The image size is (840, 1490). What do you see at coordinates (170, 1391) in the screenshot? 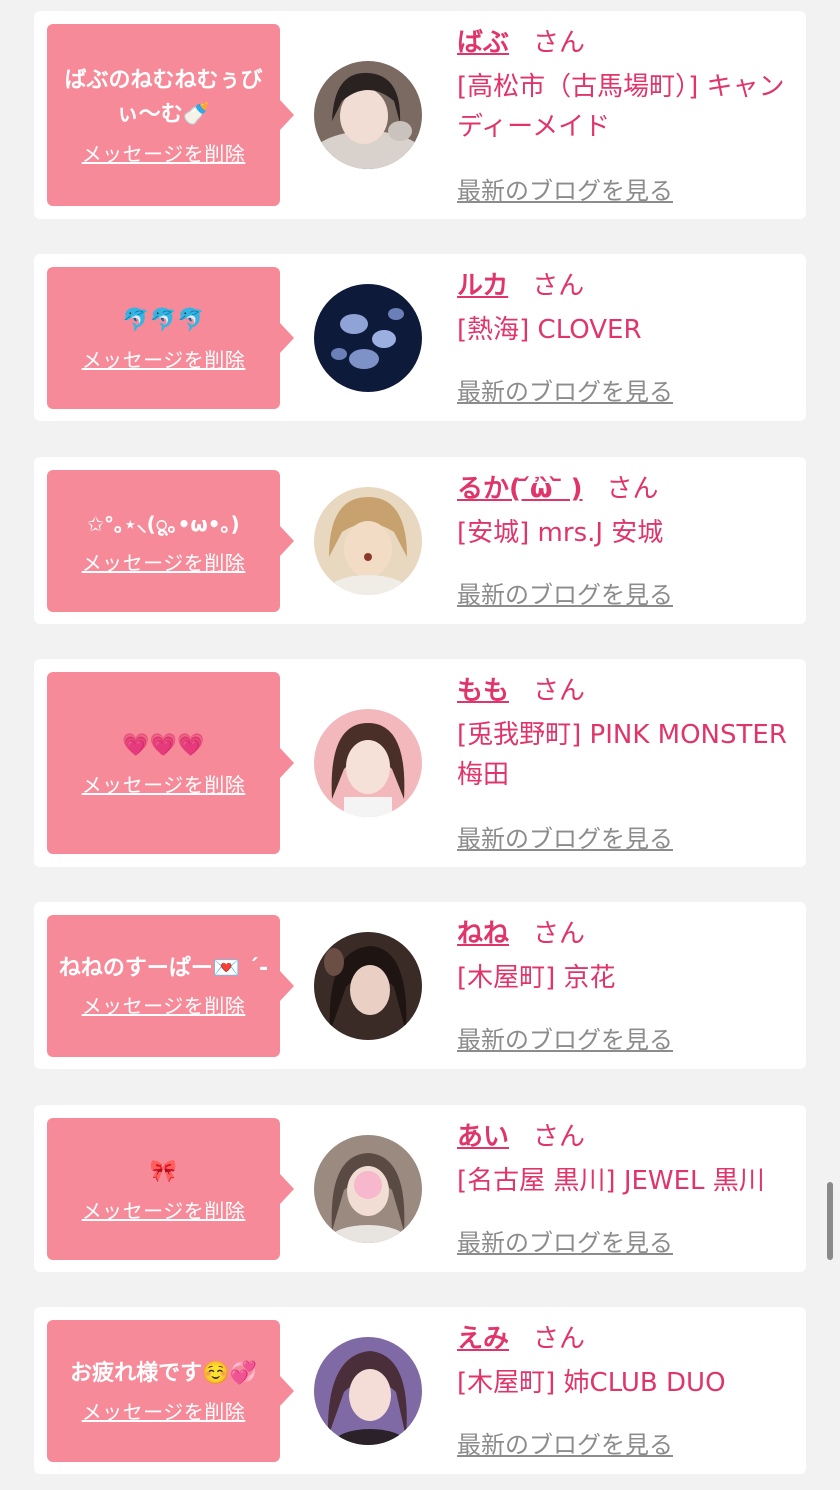
I see `message-bubble: お疲れ様です☺️💞 メッセージを削除` at bounding box center [170, 1391].